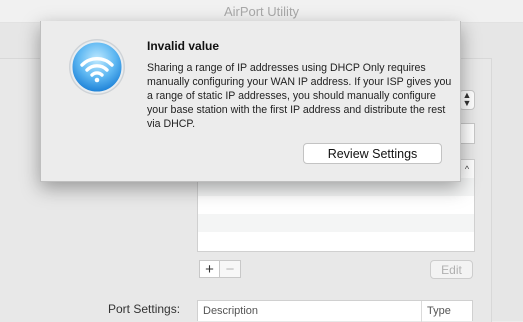  Describe the element at coordinates (97, 67) in the screenshot. I see `airport-utility-wifi-icon` at that location.